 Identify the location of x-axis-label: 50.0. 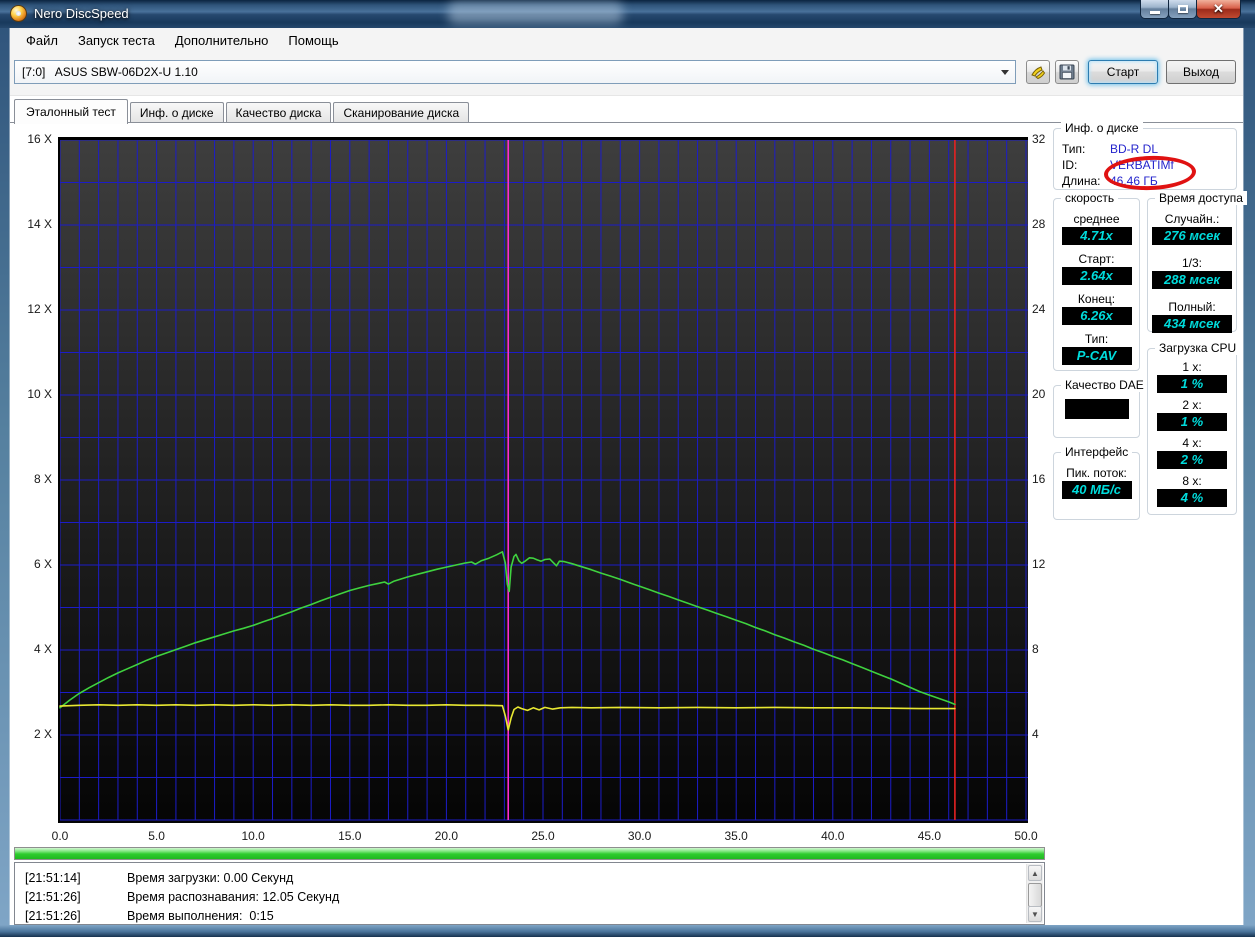
(1026, 836).